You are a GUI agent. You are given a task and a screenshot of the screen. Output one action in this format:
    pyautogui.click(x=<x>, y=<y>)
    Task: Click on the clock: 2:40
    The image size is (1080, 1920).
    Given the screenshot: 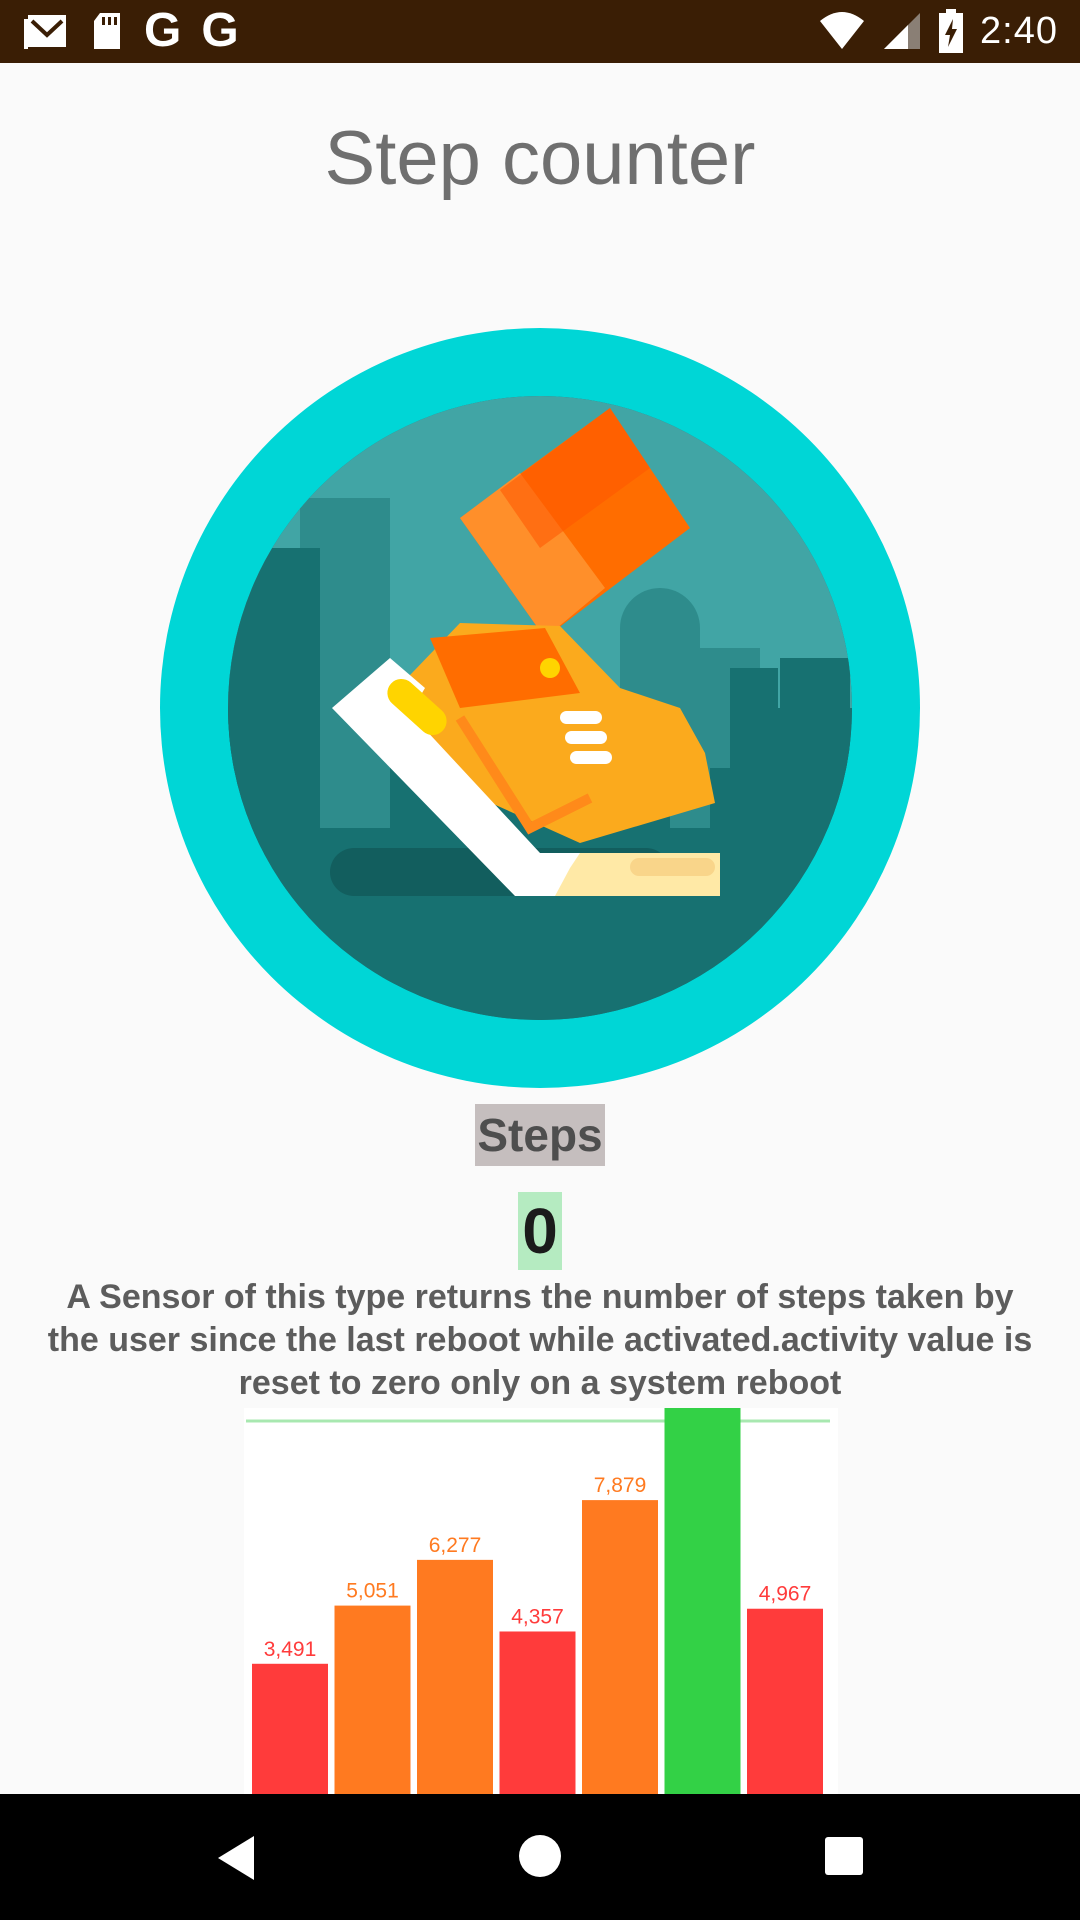 What is the action you would take?
    pyautogui.click(x=1019, y=30)
    